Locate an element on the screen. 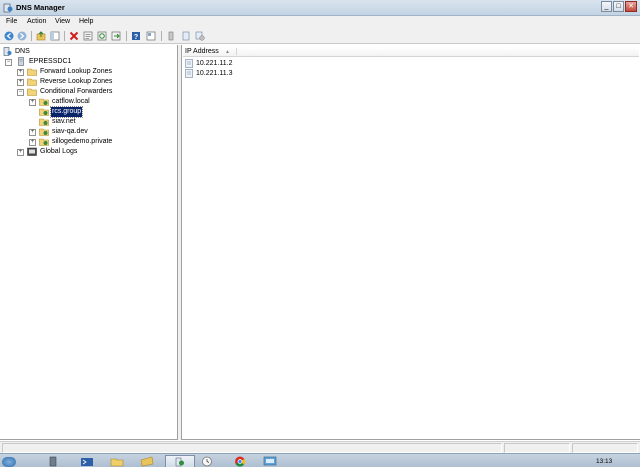 This screenshot has width=640, height=467. tree-label: Forward Lookup Zones is located at coordinates (76, 71).